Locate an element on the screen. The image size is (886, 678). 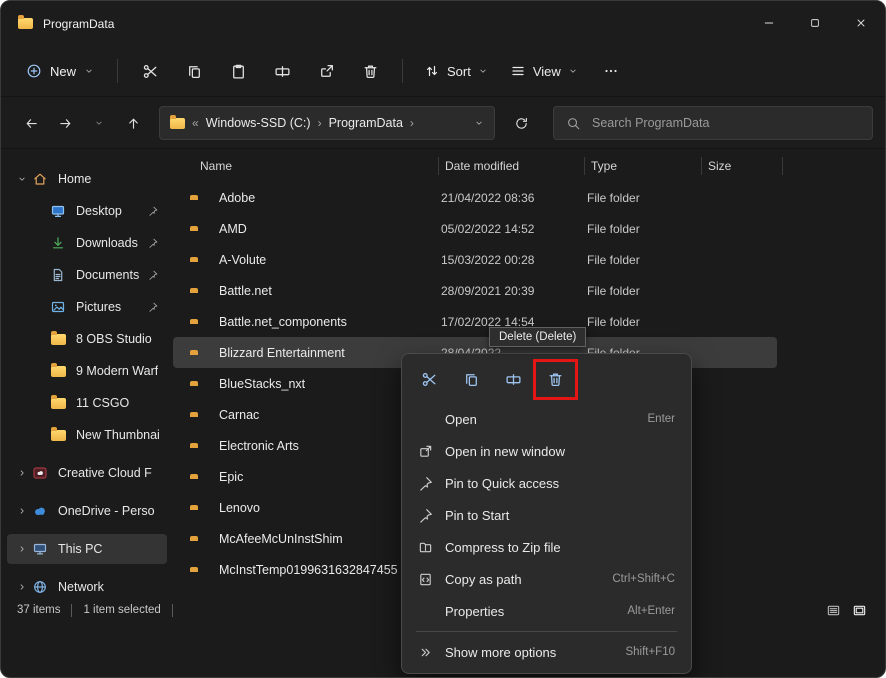
plus-circle-icon is located at coordinates (34, 71).